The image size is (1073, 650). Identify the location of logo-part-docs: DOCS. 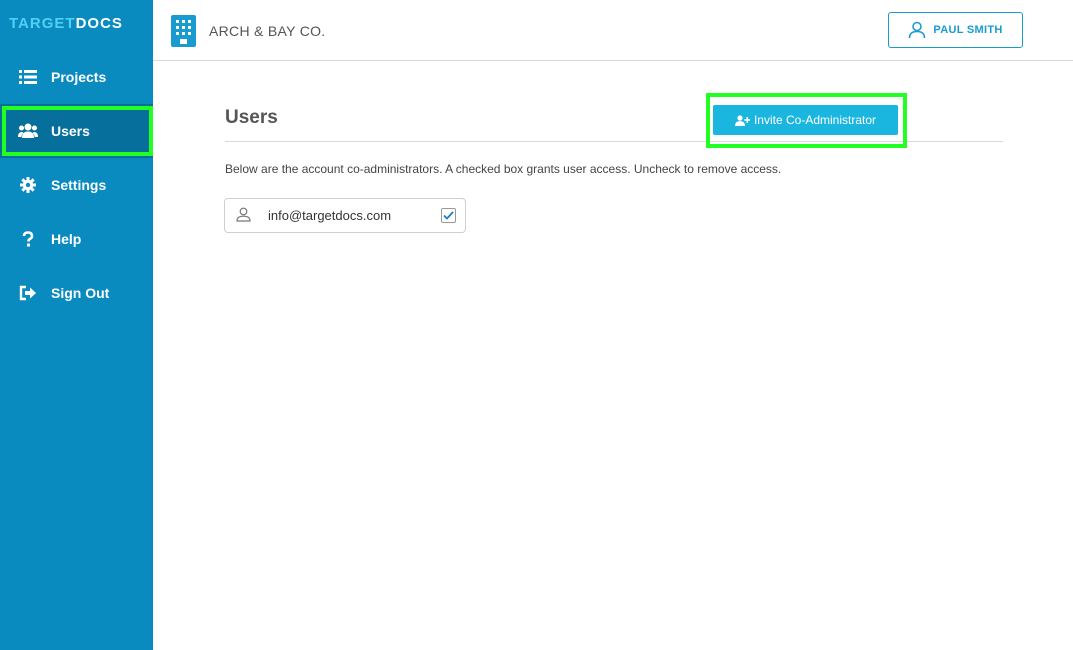
(99, 23).